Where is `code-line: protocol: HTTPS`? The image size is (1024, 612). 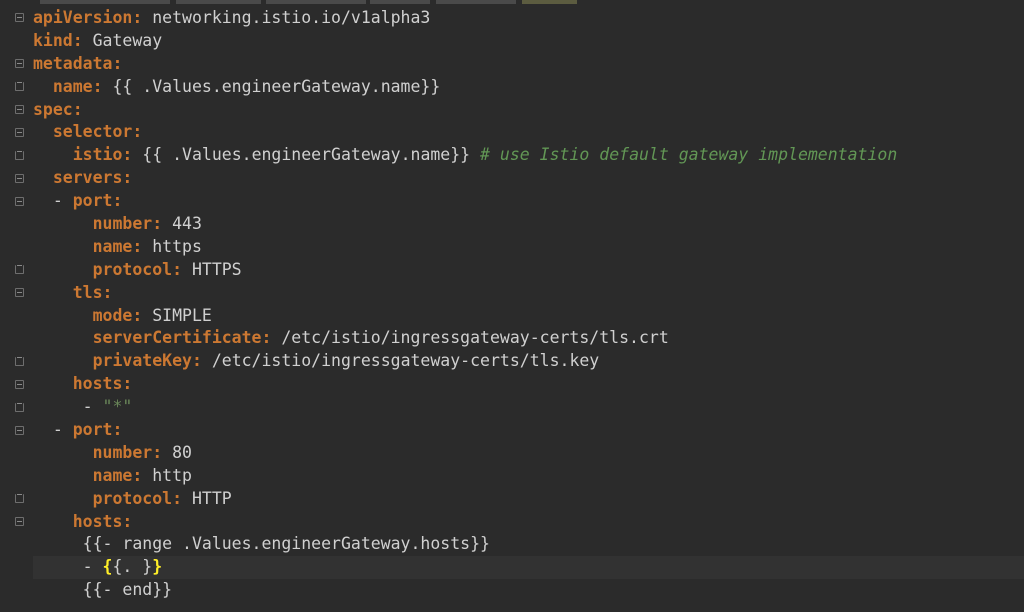
code-line: protocol: HTTPS is located at coordinates (528, 270).